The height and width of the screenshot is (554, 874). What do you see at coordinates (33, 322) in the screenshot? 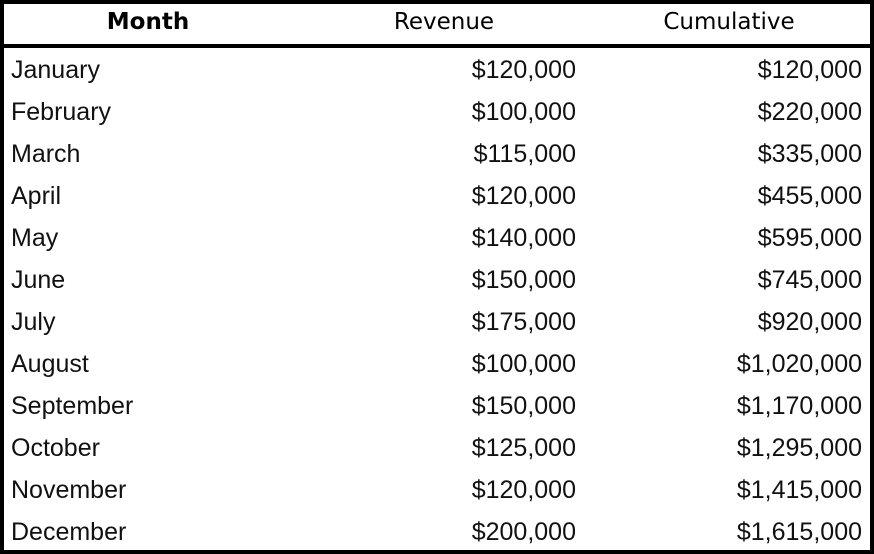
I see `cell-month: July` at bounding box center [33, 322].